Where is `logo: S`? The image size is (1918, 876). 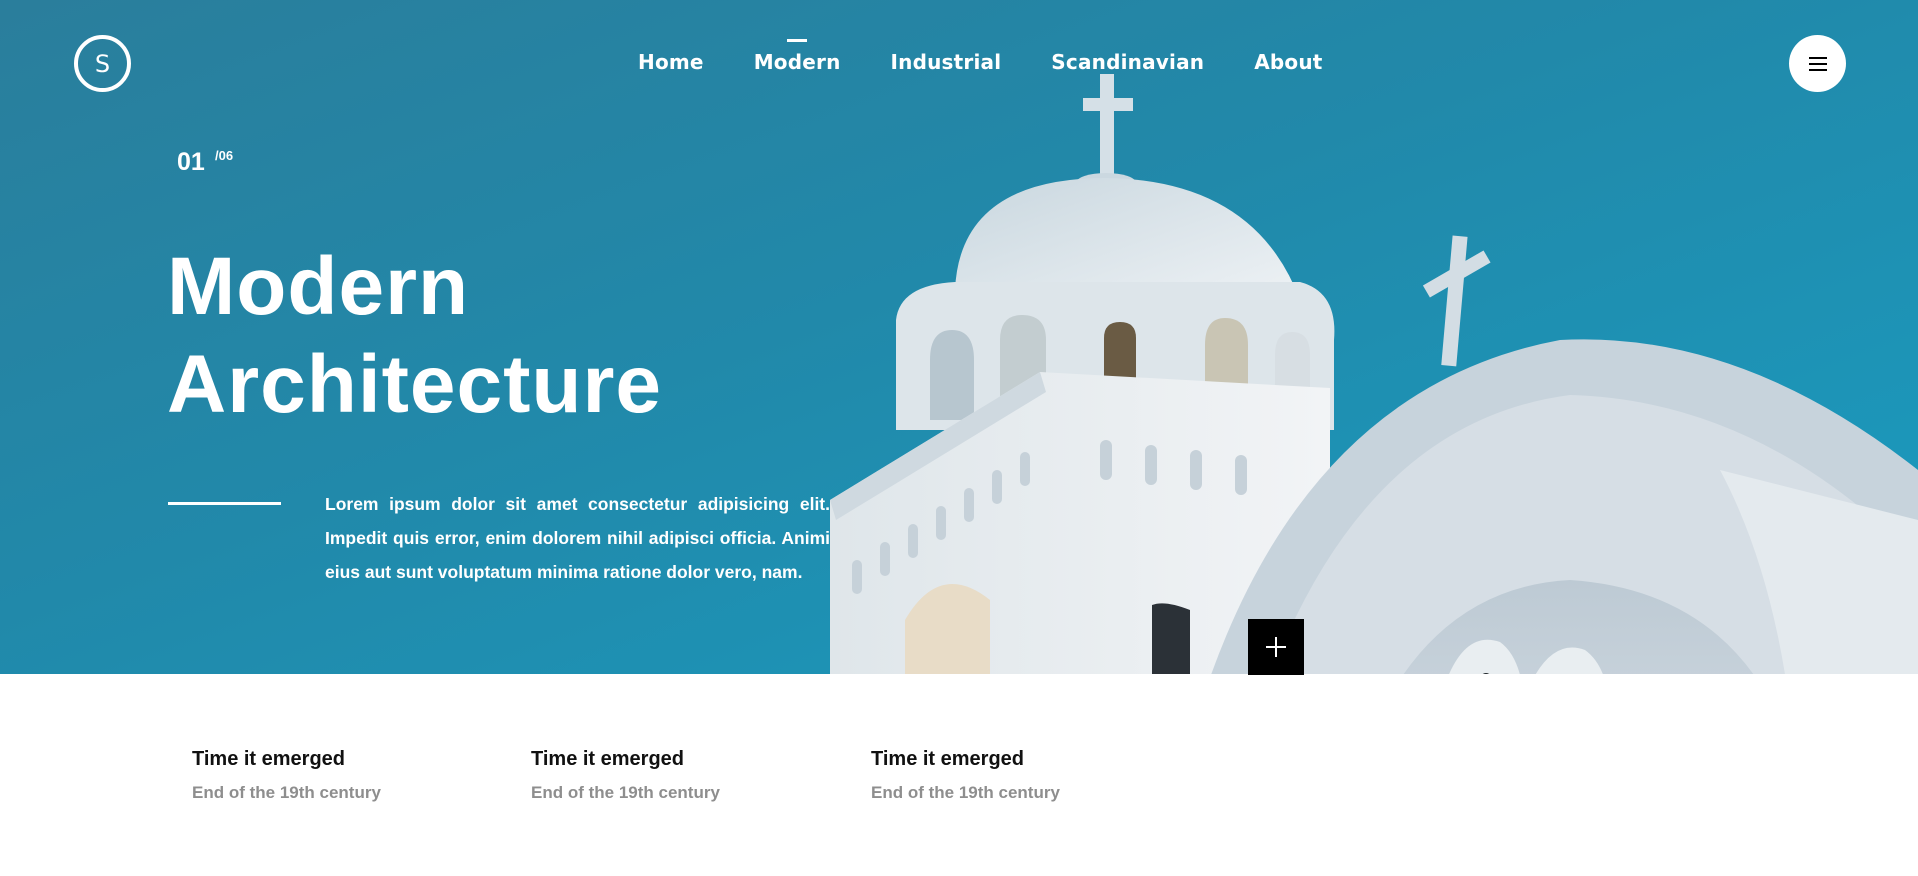
logo: S is located at coordinates (102, 63).